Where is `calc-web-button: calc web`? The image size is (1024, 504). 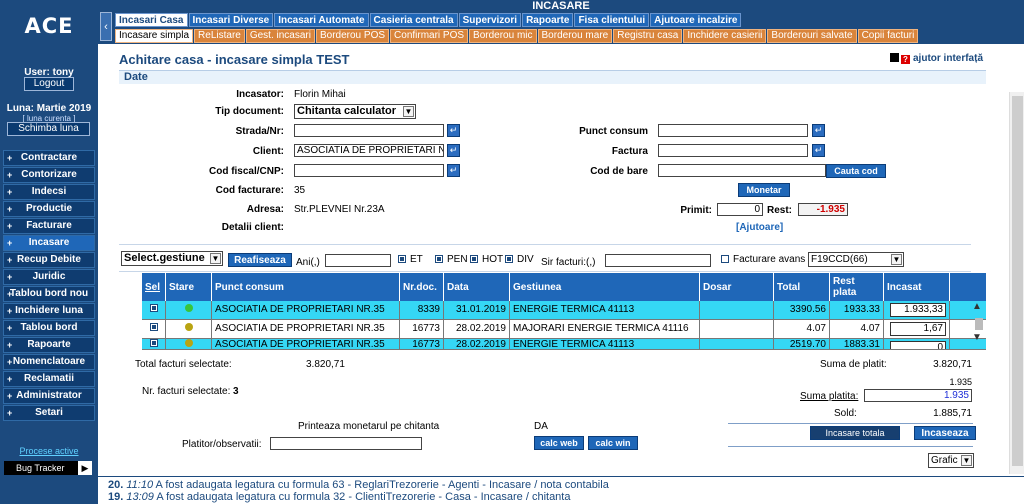 calc-web-button: calc web is located at coordinates (559, 443).